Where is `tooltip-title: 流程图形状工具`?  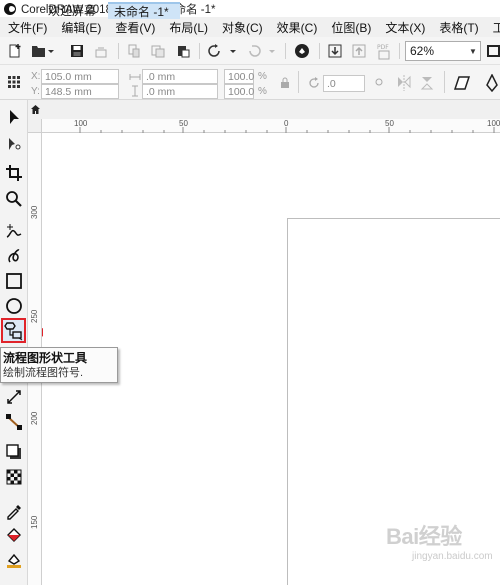 tooltip-title: 流程图形状工具 is located at coordinates (45, 358).